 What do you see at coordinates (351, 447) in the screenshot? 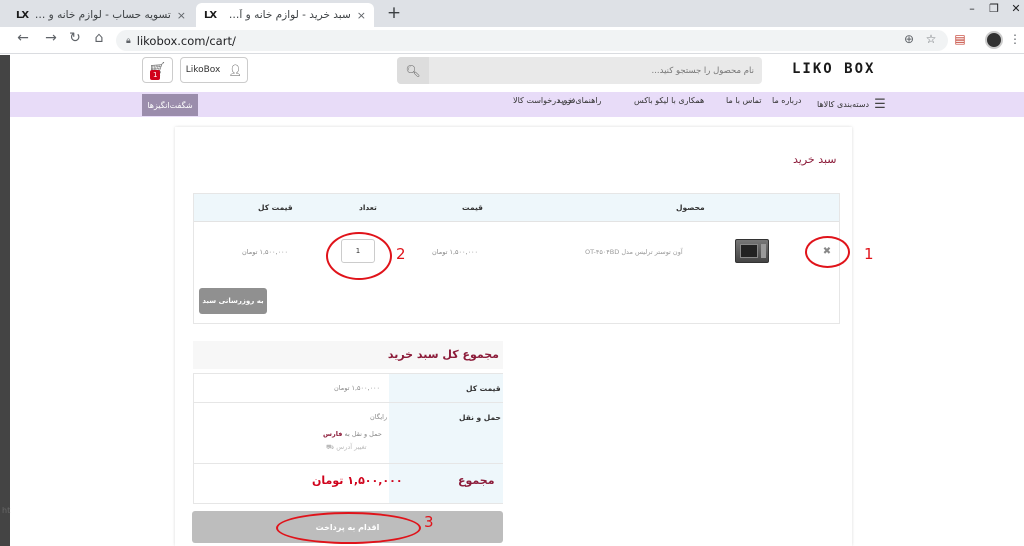
I see `change-address-label: تغییر آدرس` at bounding box center [351, 447].